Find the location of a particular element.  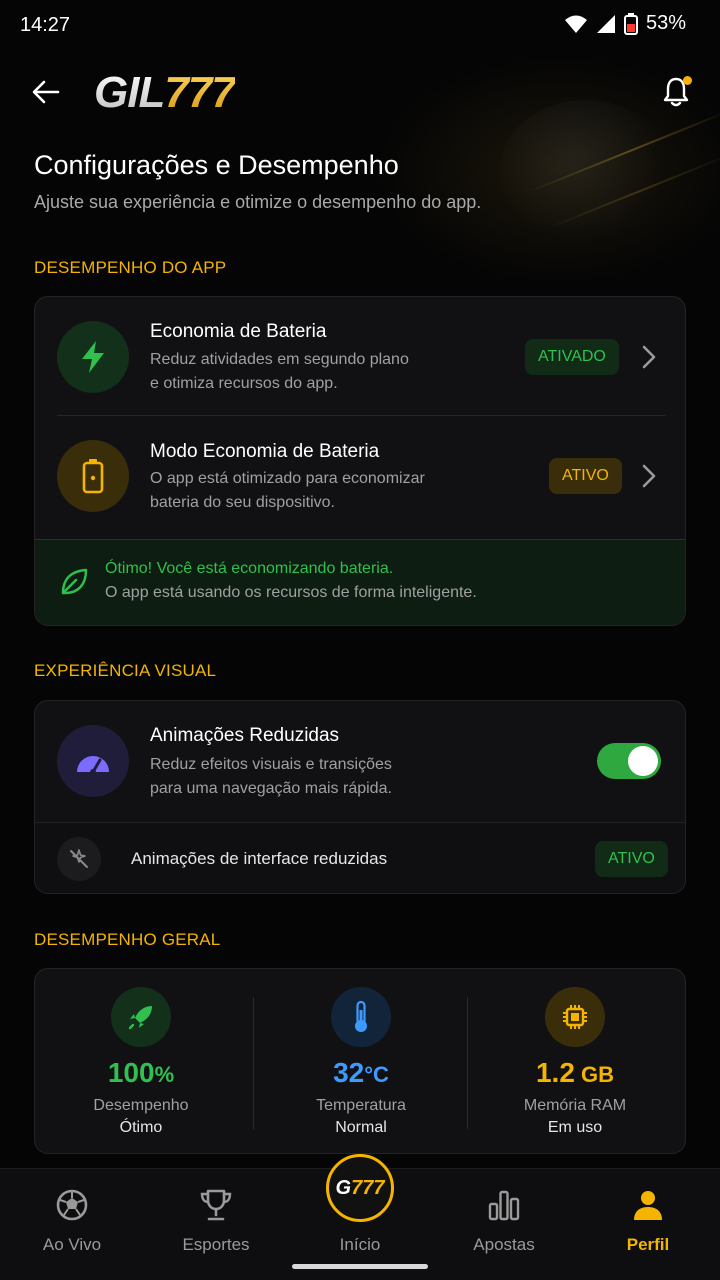

wifi-icon is located at coordinates (575, 24).